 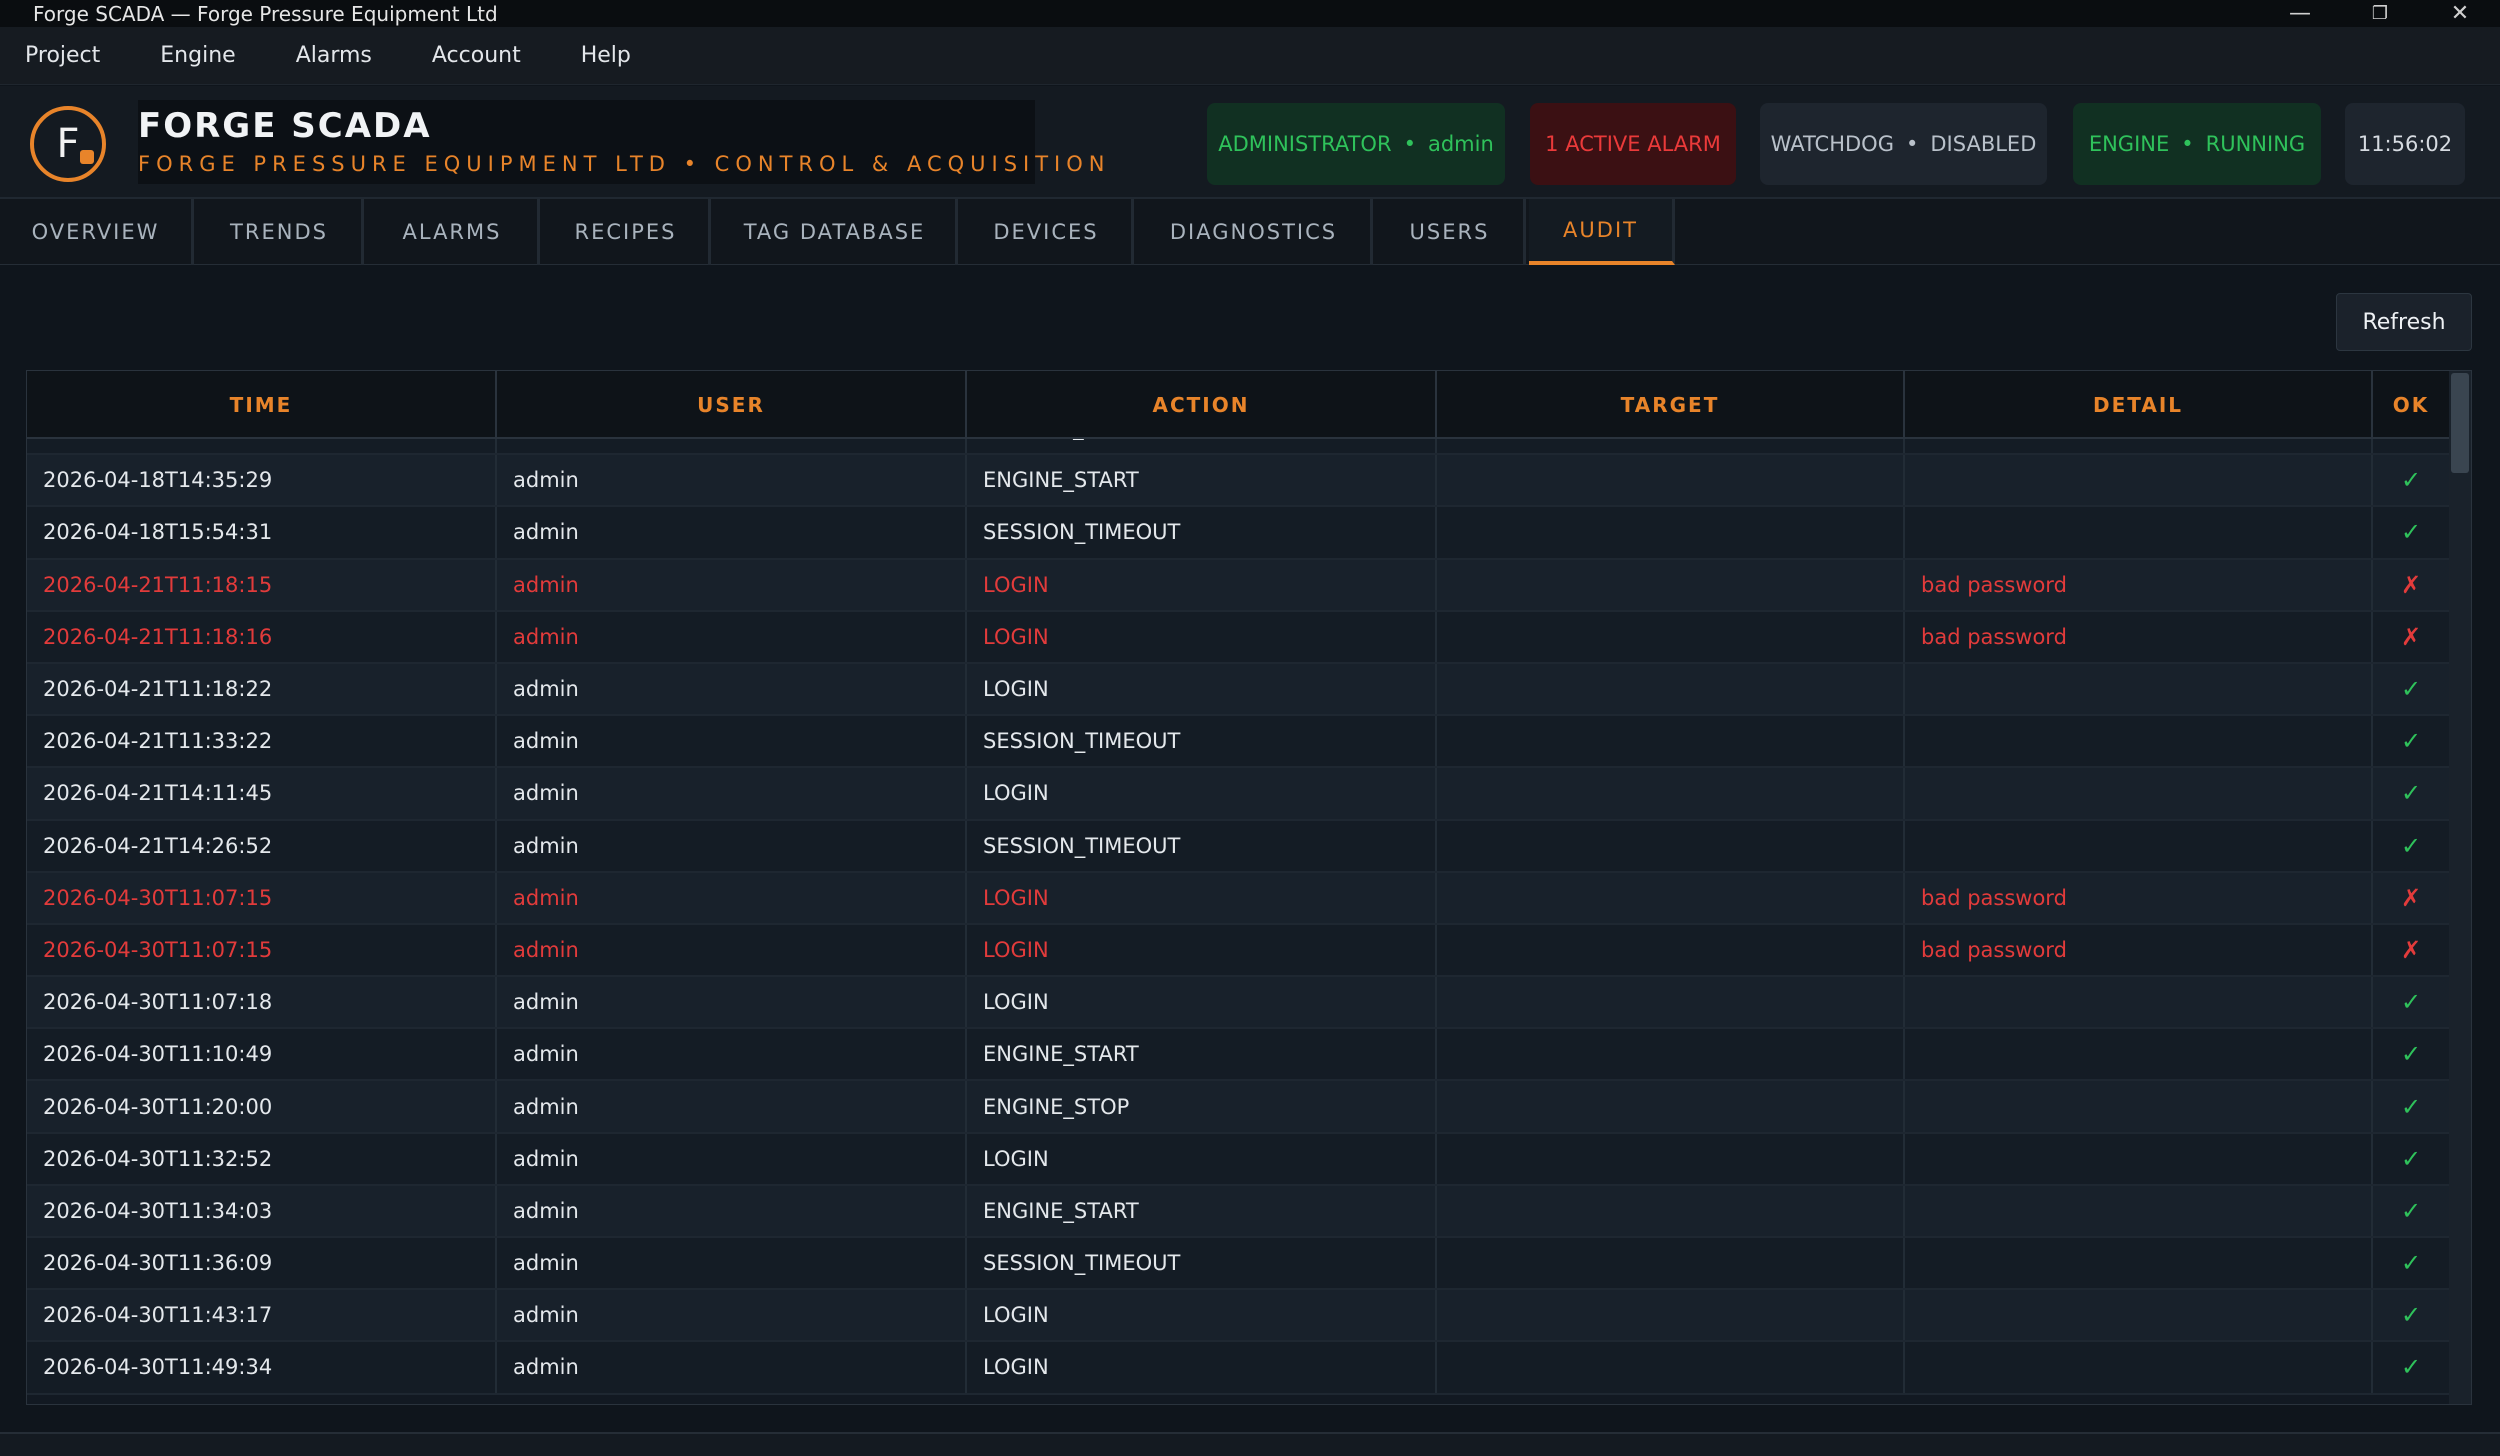 What do you see at coordinates (262, 845) in the screenshot?
I see `cell-time: 2026-04-21T14:26:52` at bounding box center [262, 845].